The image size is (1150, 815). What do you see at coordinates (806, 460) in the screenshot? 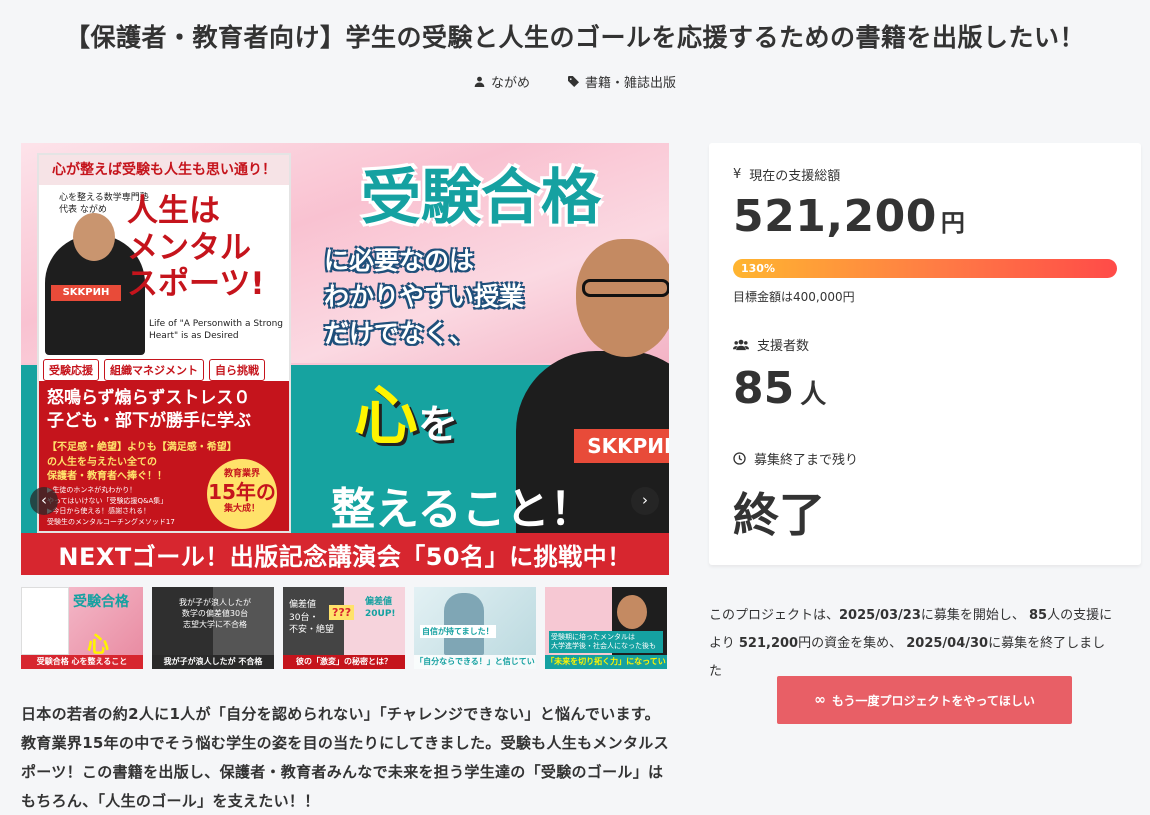
I see `remaining-label: 募集終了まで残り` at bounding box center [806, 460].